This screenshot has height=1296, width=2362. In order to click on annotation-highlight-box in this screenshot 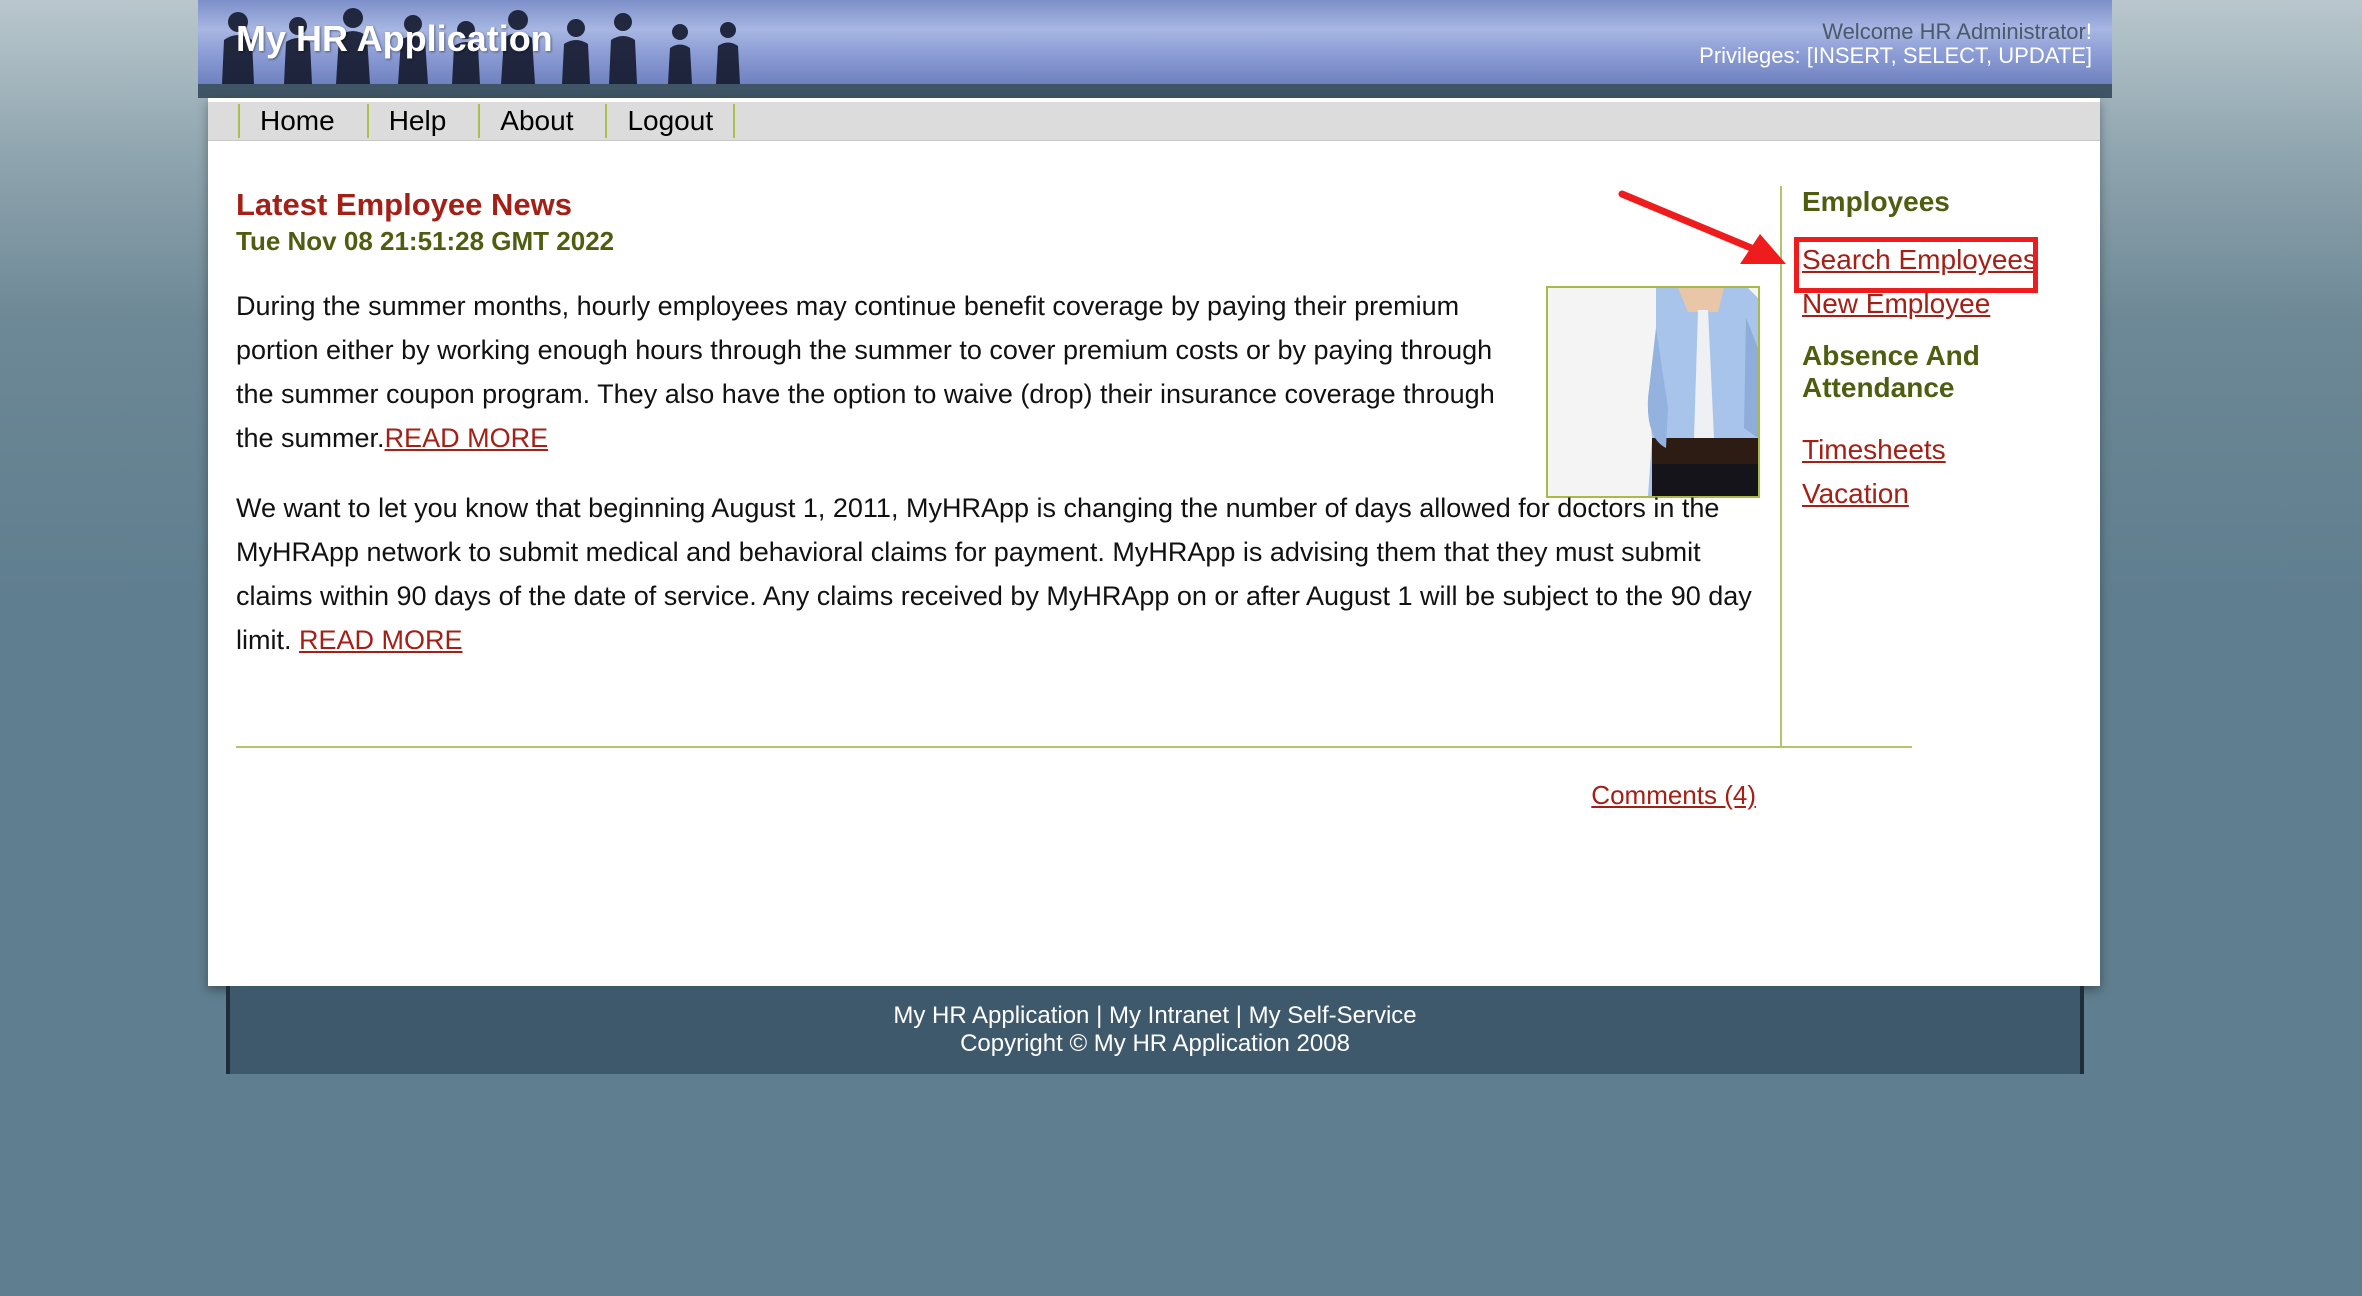, I will do `click(1916, 265)`.